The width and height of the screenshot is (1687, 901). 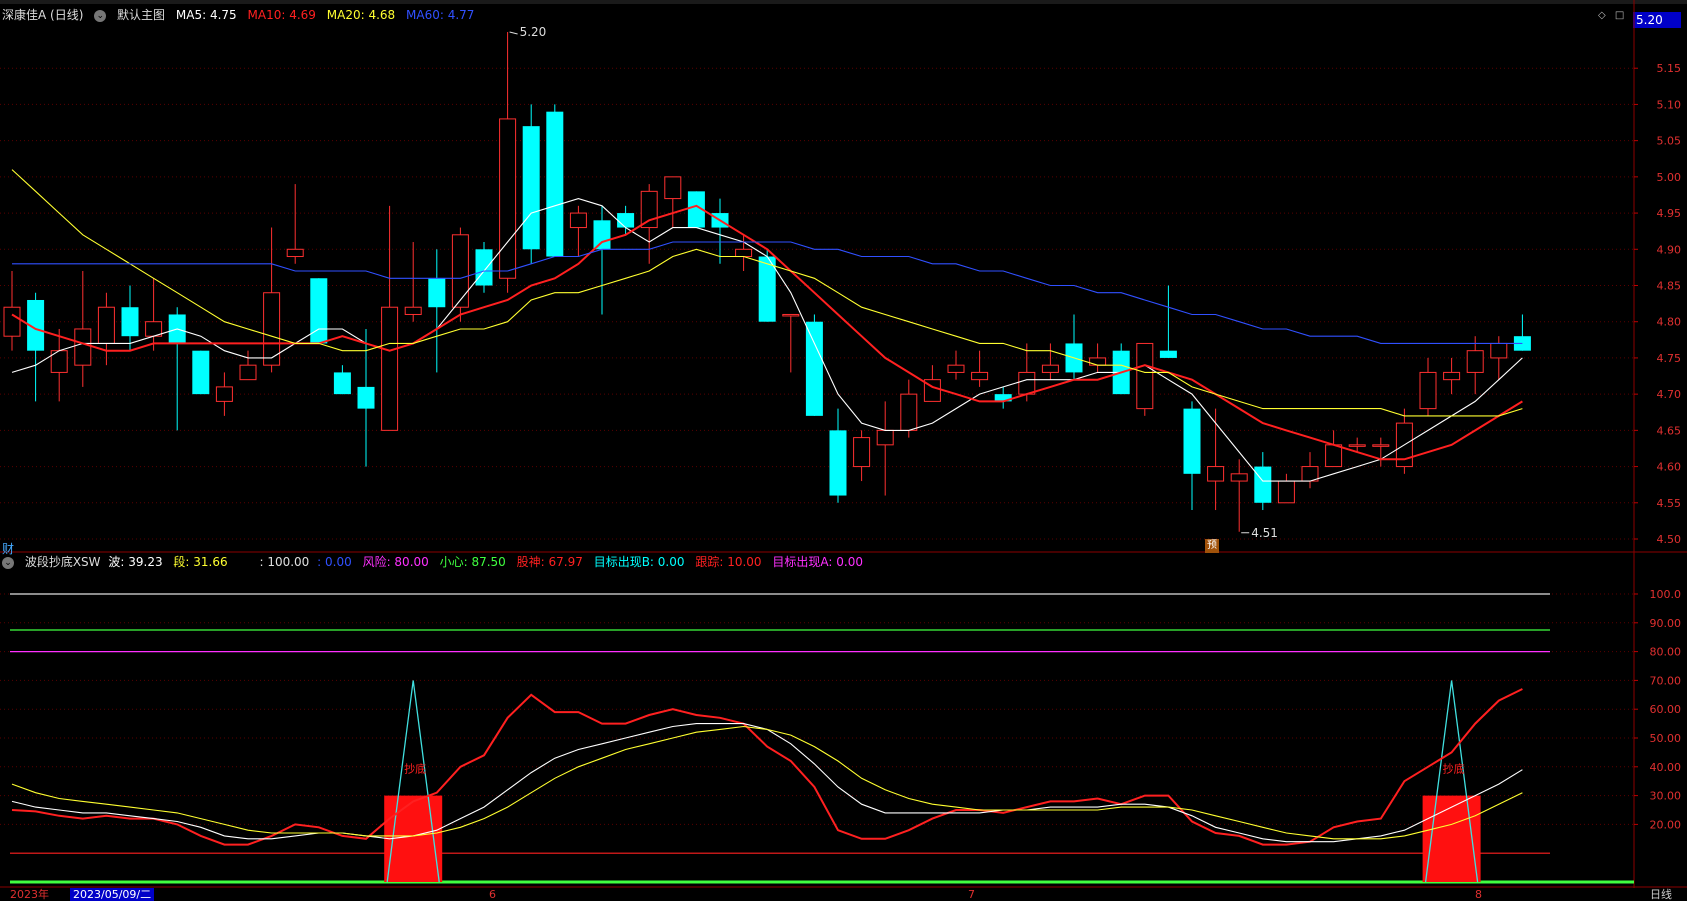 What do you see at coordinates (1666, 652) in the screenshot?
I see `ind-tick-label: 80.00` at bounding box center [1666, 652].